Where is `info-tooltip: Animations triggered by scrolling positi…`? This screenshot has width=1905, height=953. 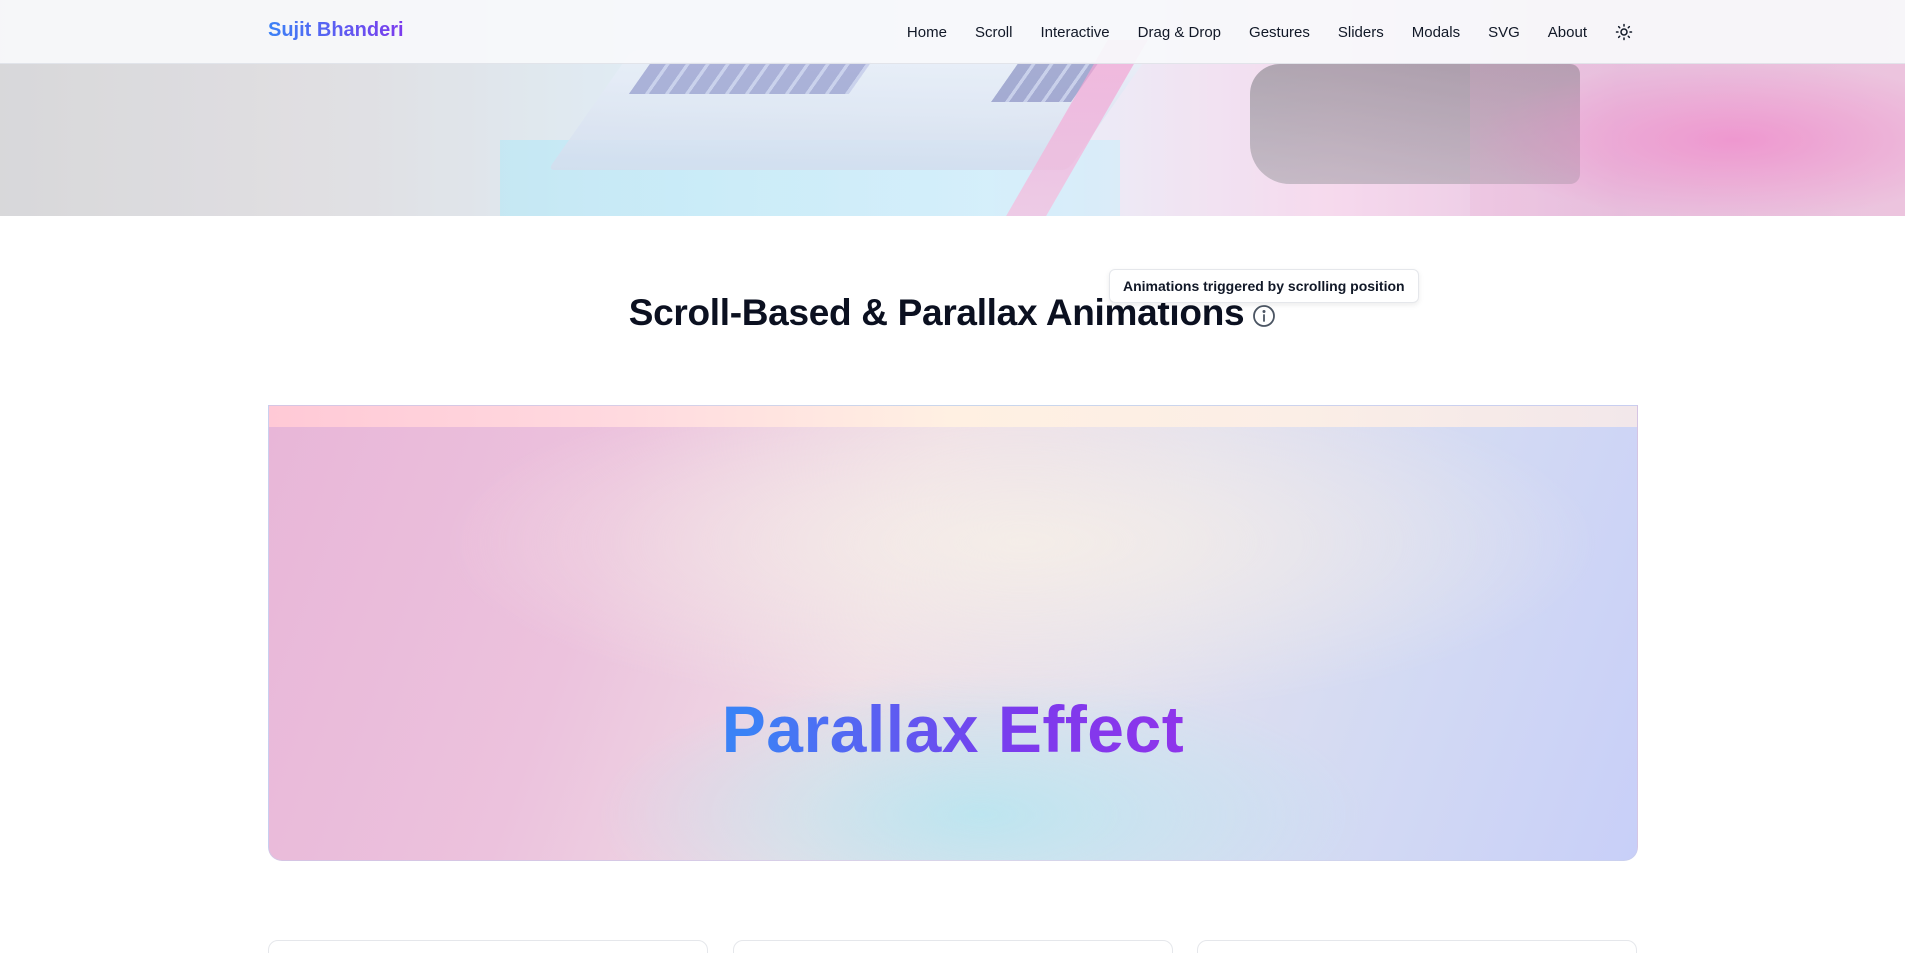 info-tooltip: Animations triggered by scrolling positi… is located at coordinates (1264, 286).